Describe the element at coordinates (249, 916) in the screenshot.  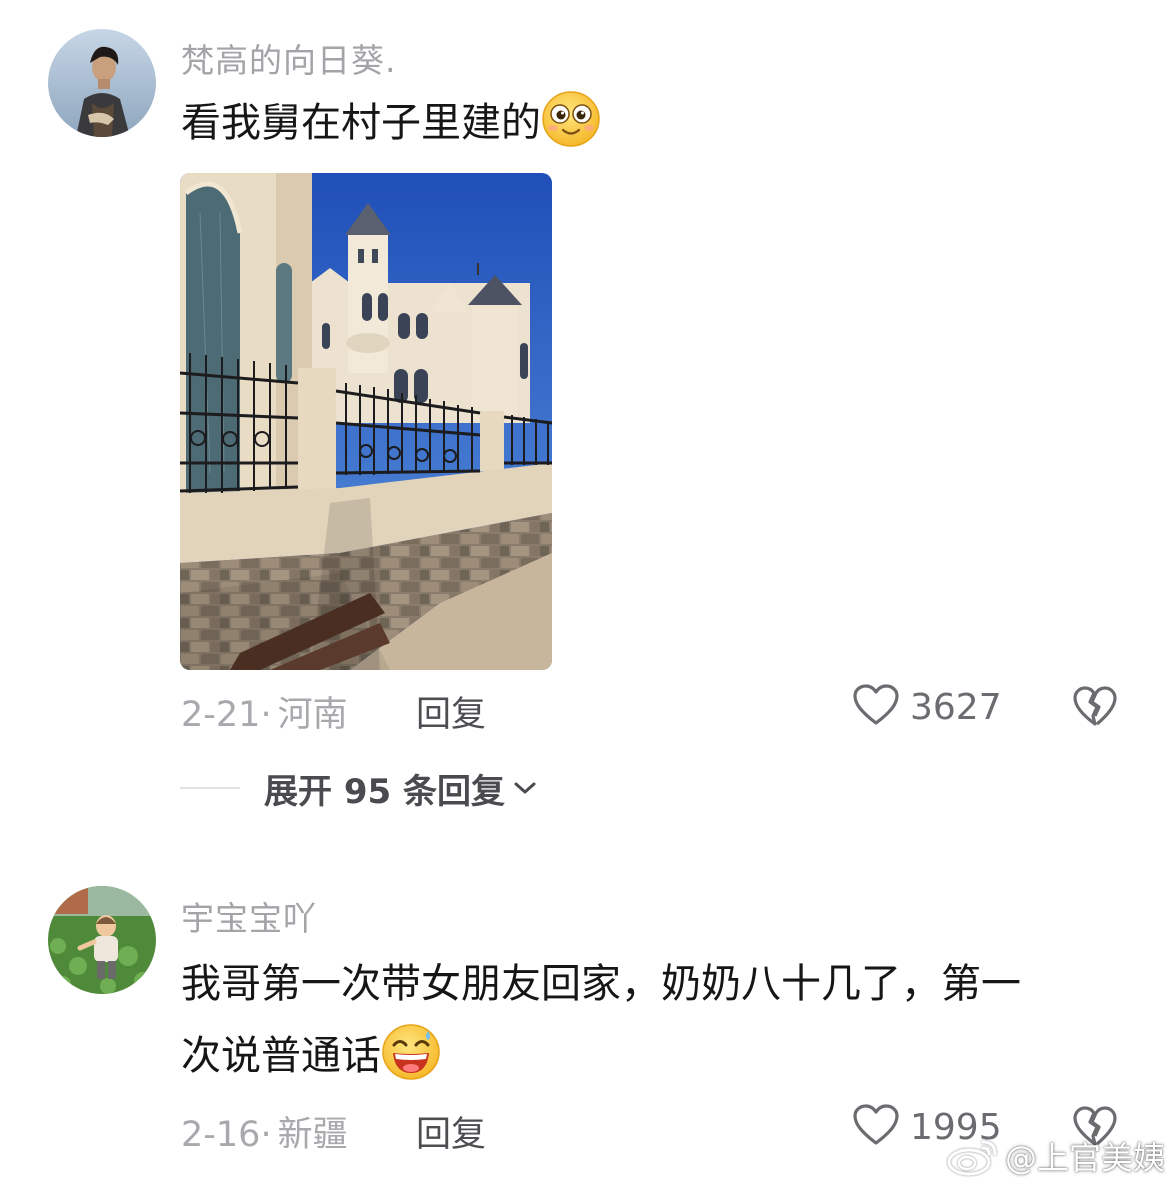
I see `username: 宇宝宝吖` at that location.